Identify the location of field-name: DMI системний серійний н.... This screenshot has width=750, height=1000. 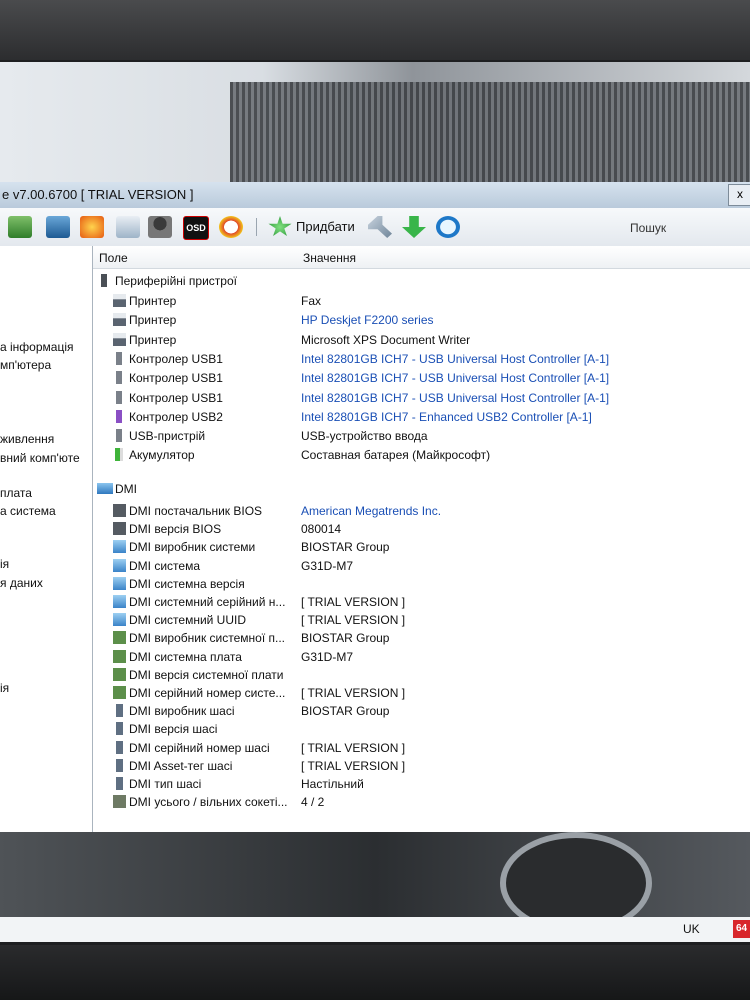
(207, 602).